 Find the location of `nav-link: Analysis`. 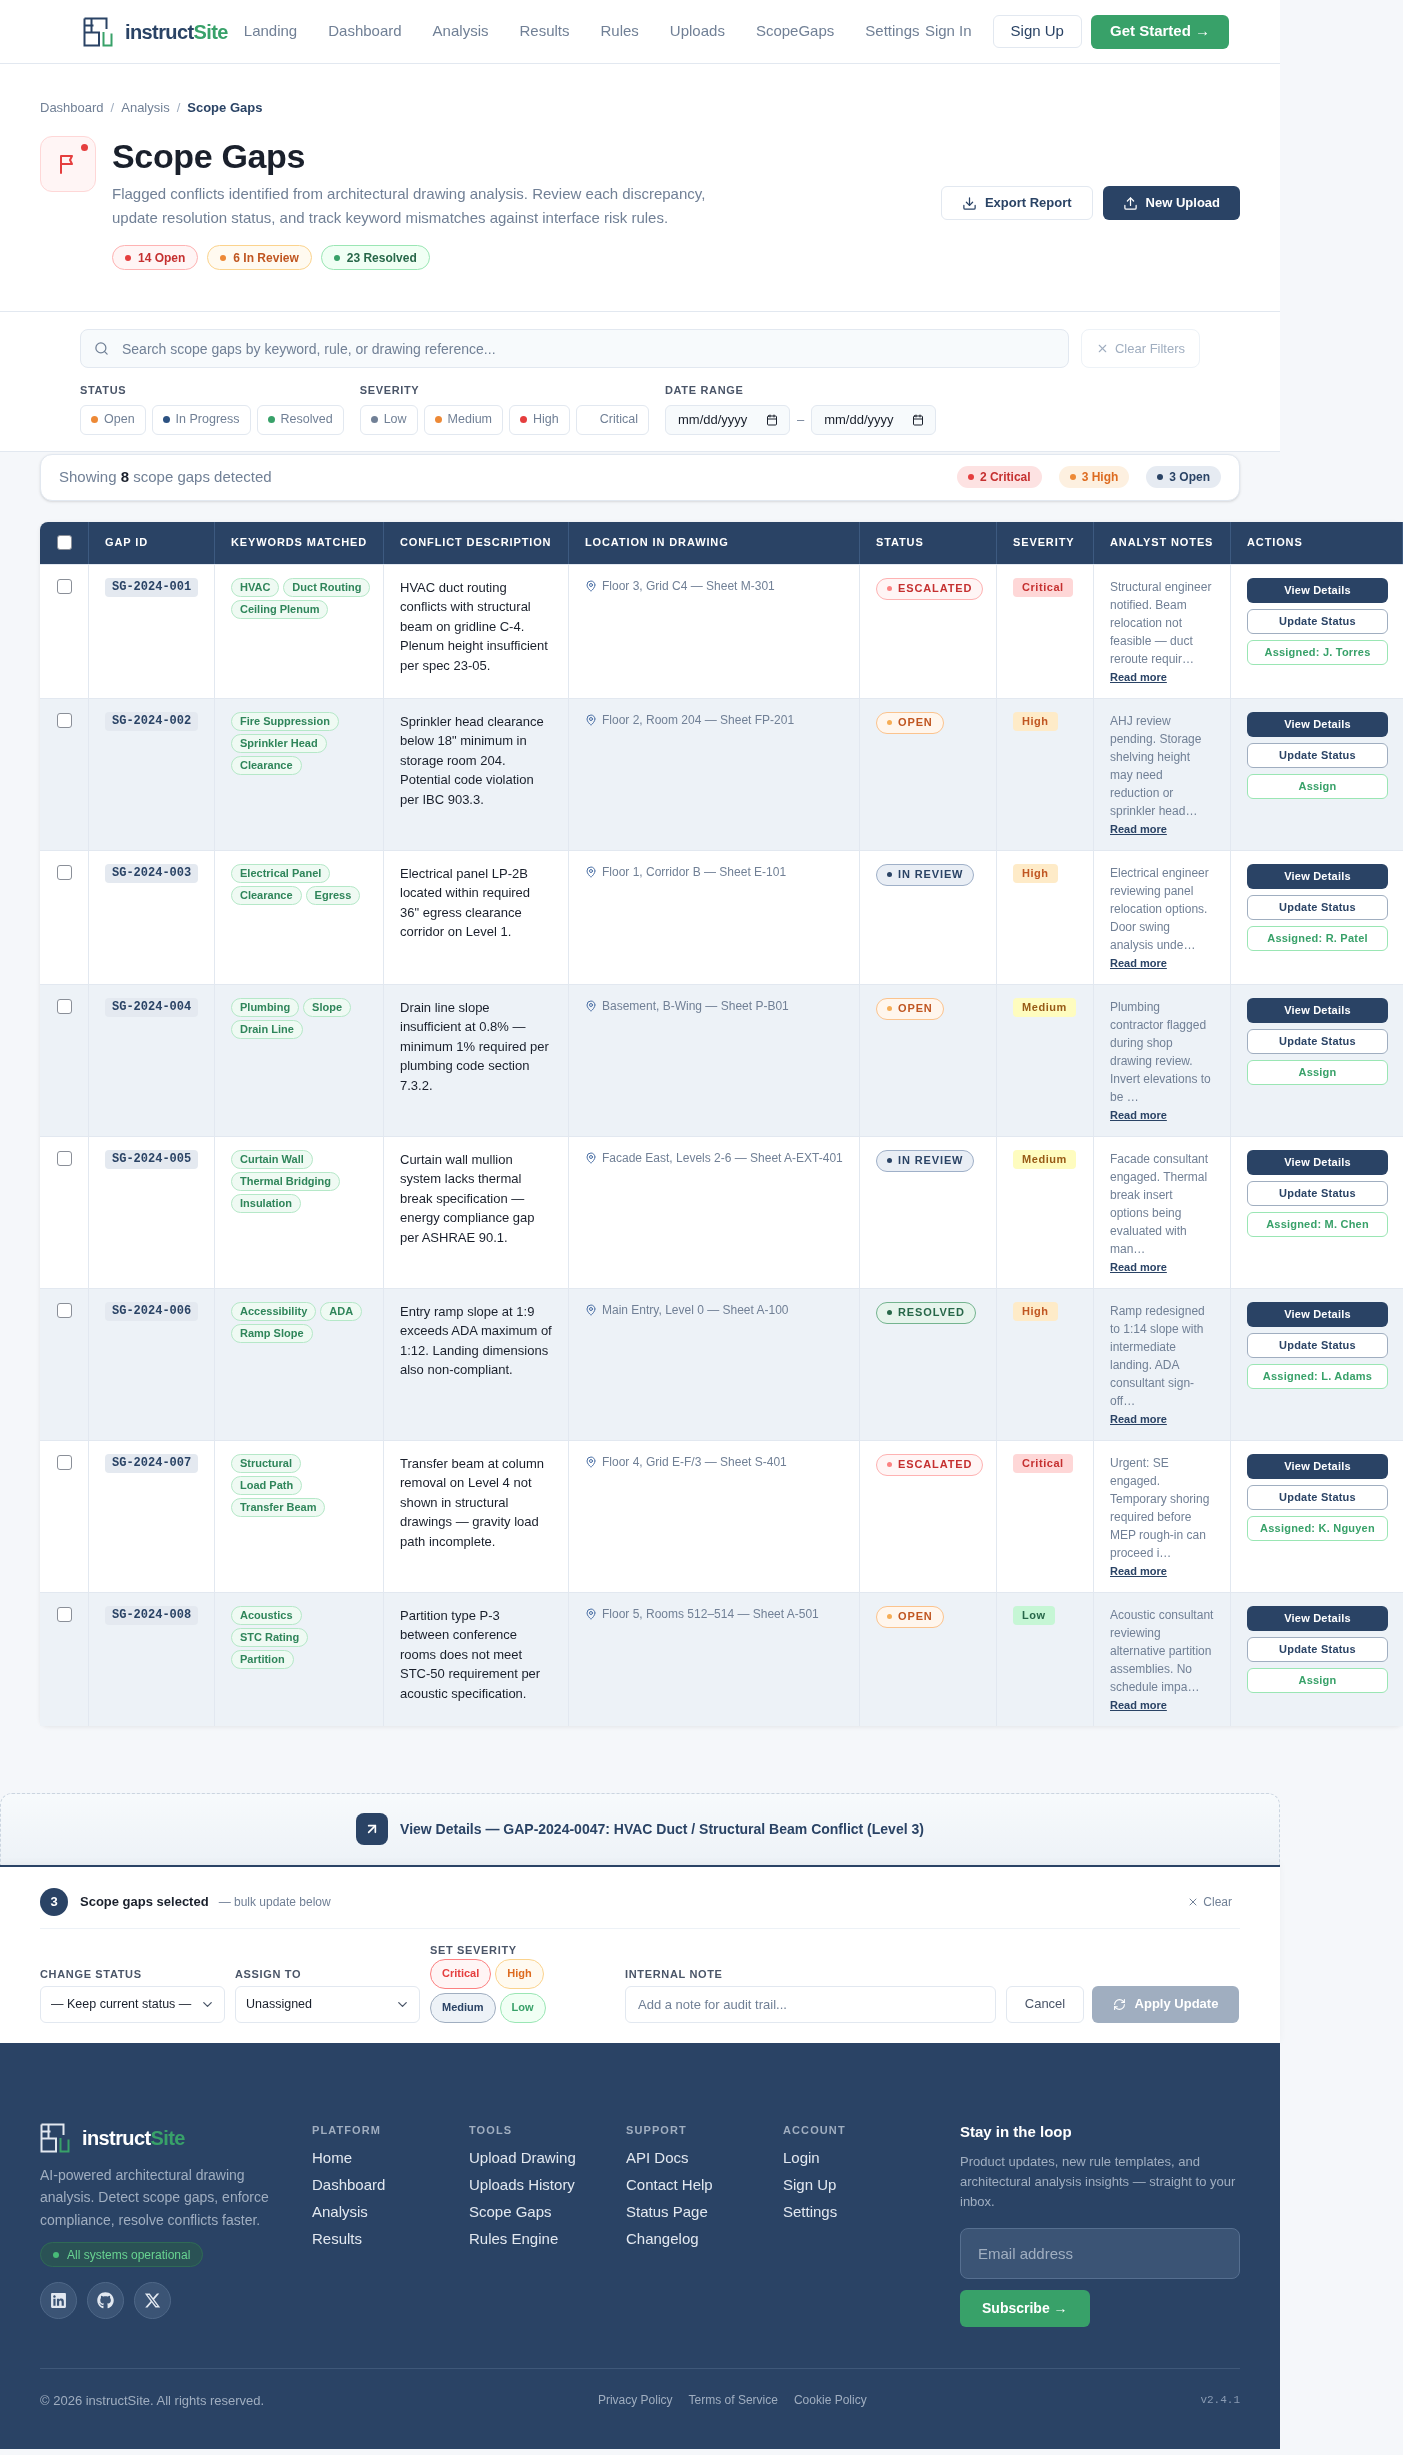

nav-link: Analysis is located at coordinates (460, 31).